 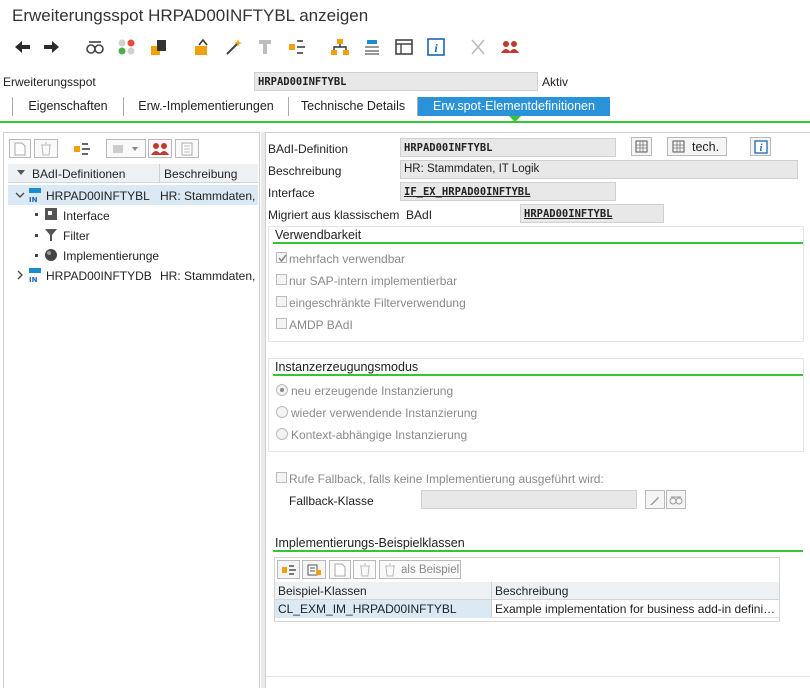 I want to click on cut-icon, so click(x=478, y=47).